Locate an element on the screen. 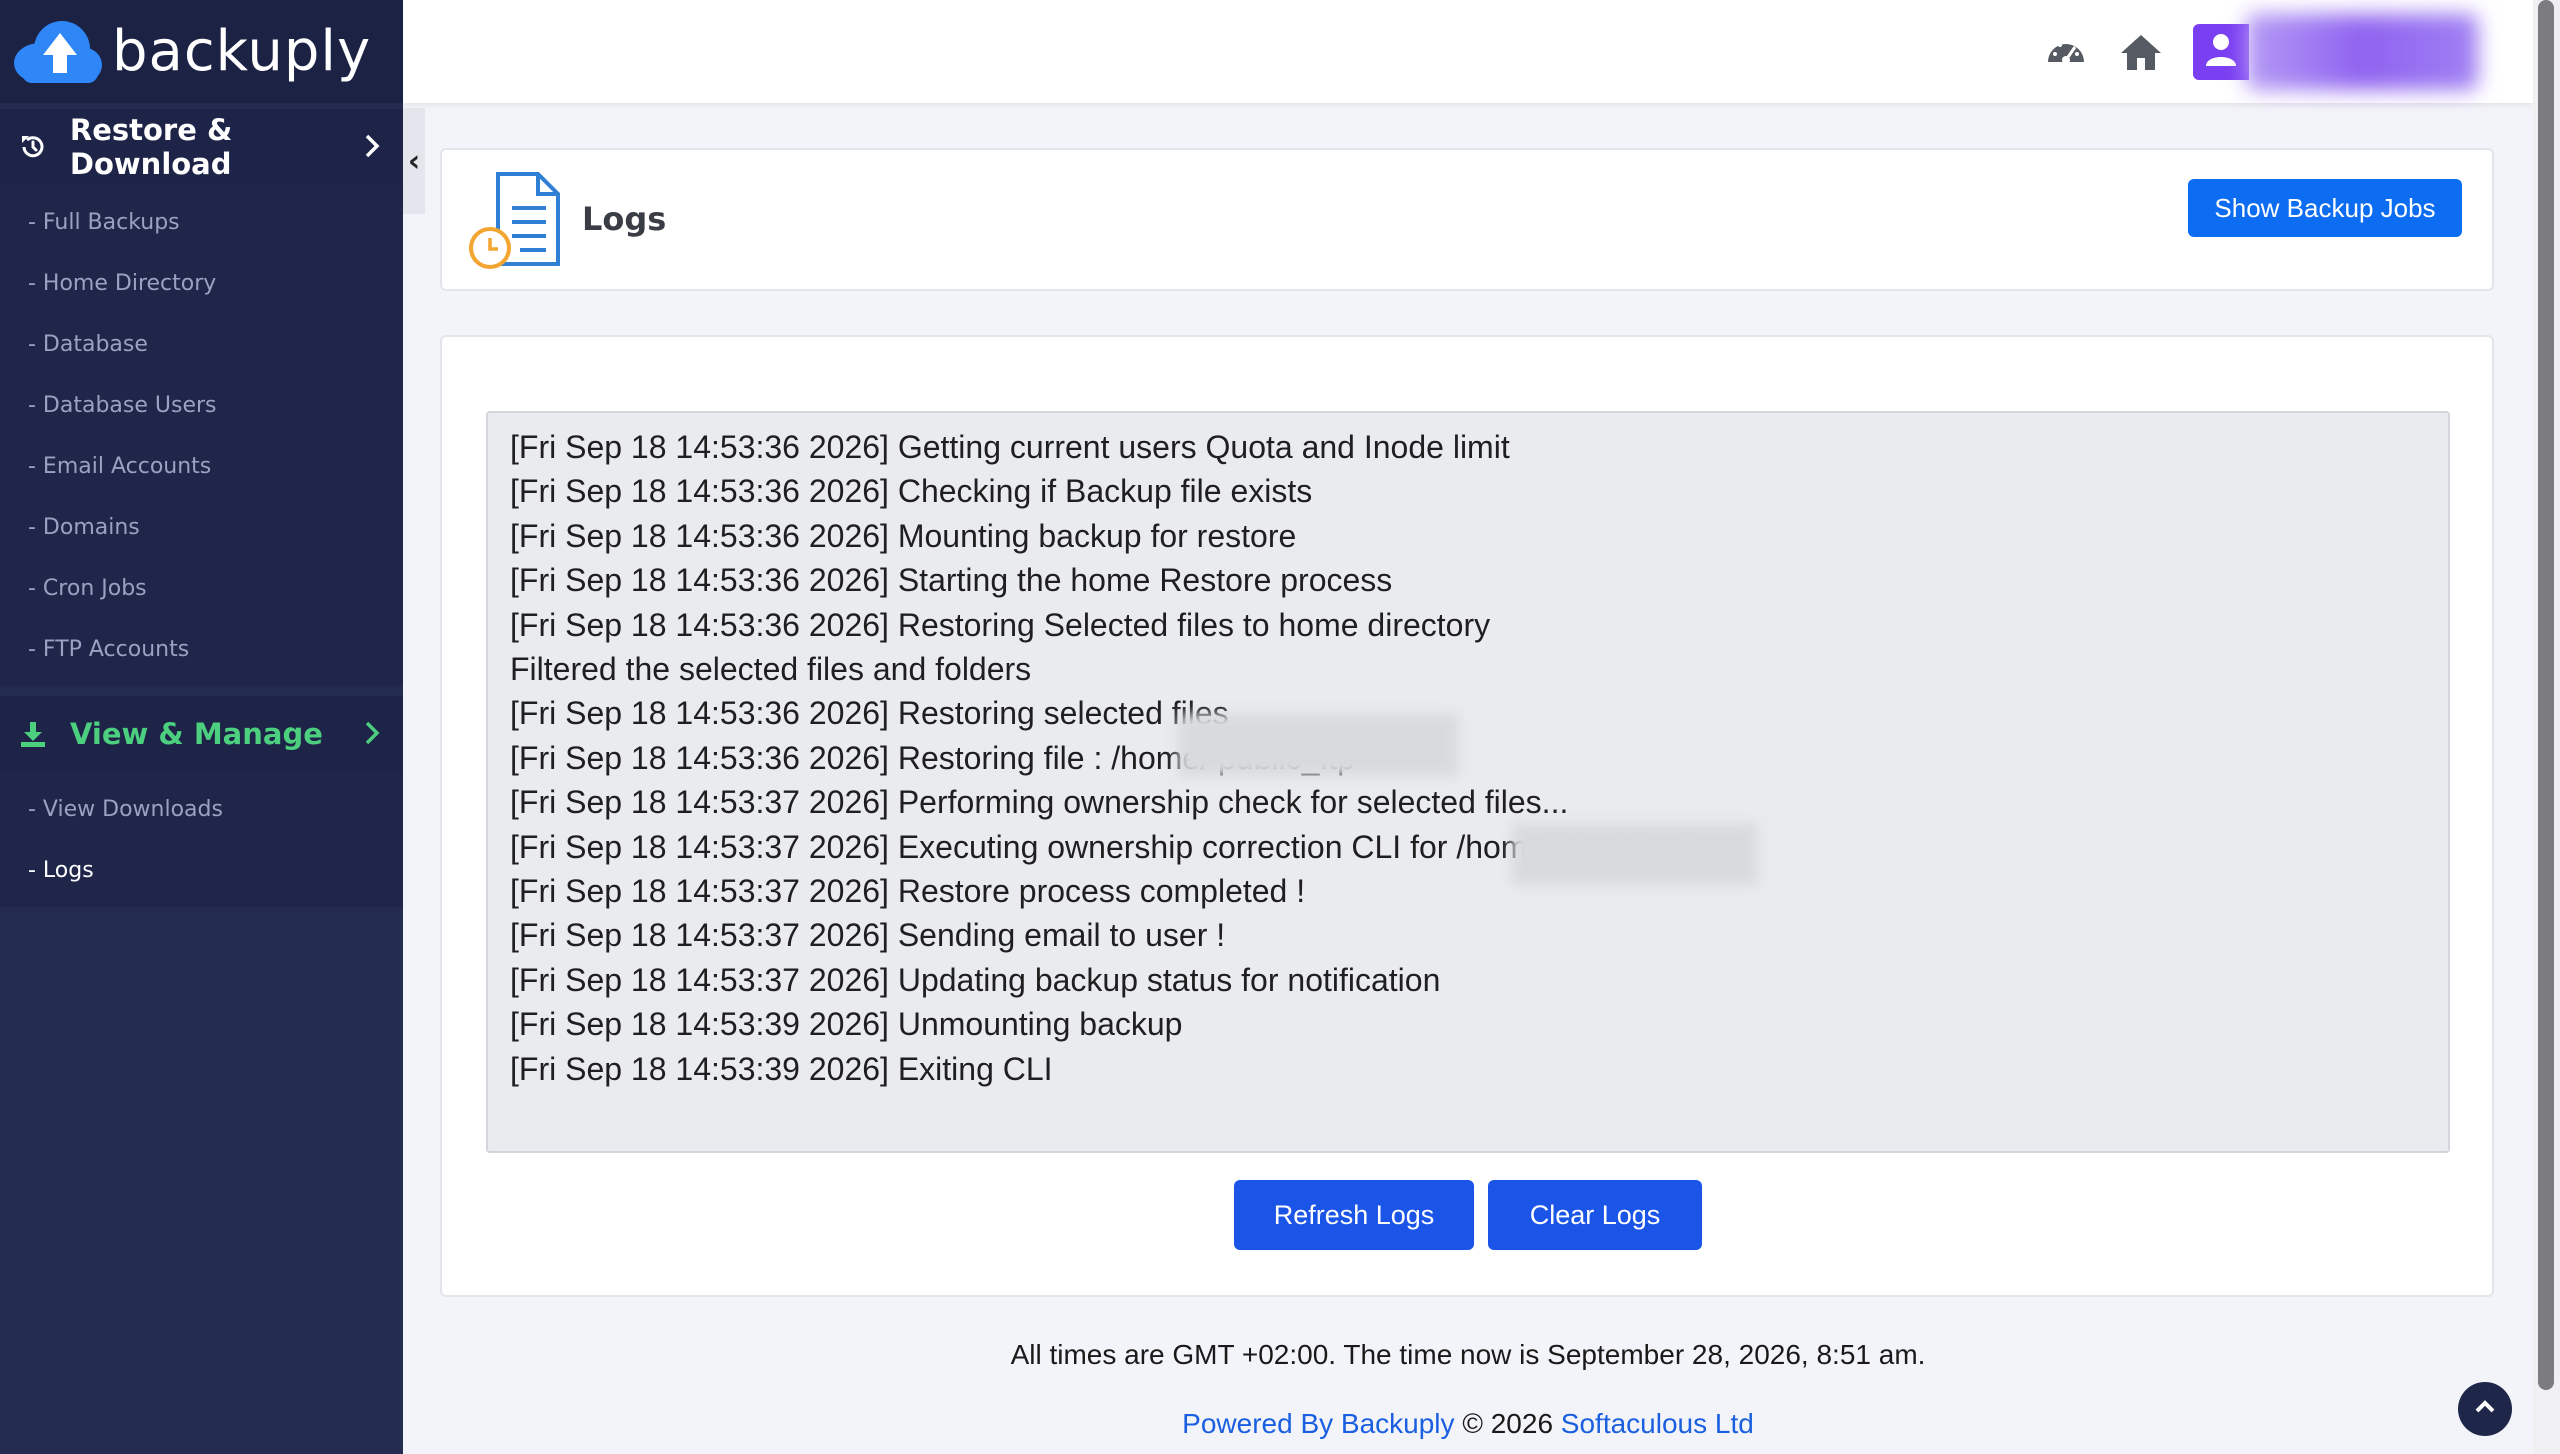  sidebar-item-view-downloads: - View Downloads is located at coordinates (201, 809).